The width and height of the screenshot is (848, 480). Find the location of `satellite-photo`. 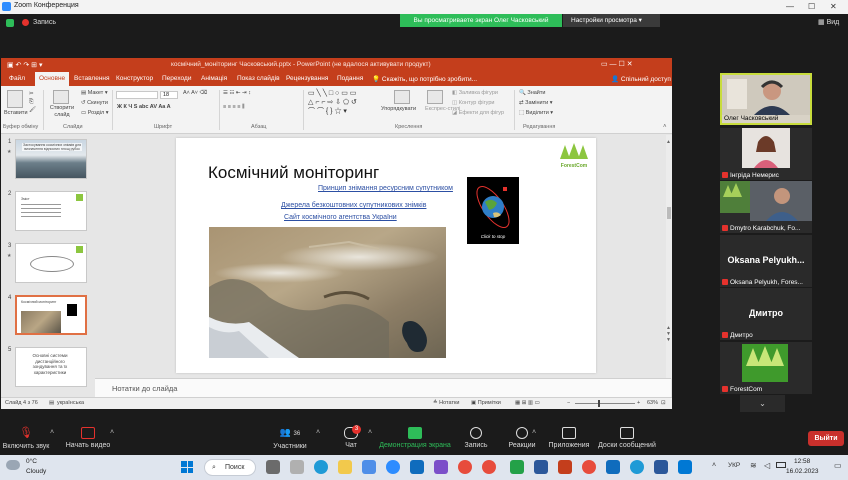

satellite-photo is located at coordinates (327, 292).